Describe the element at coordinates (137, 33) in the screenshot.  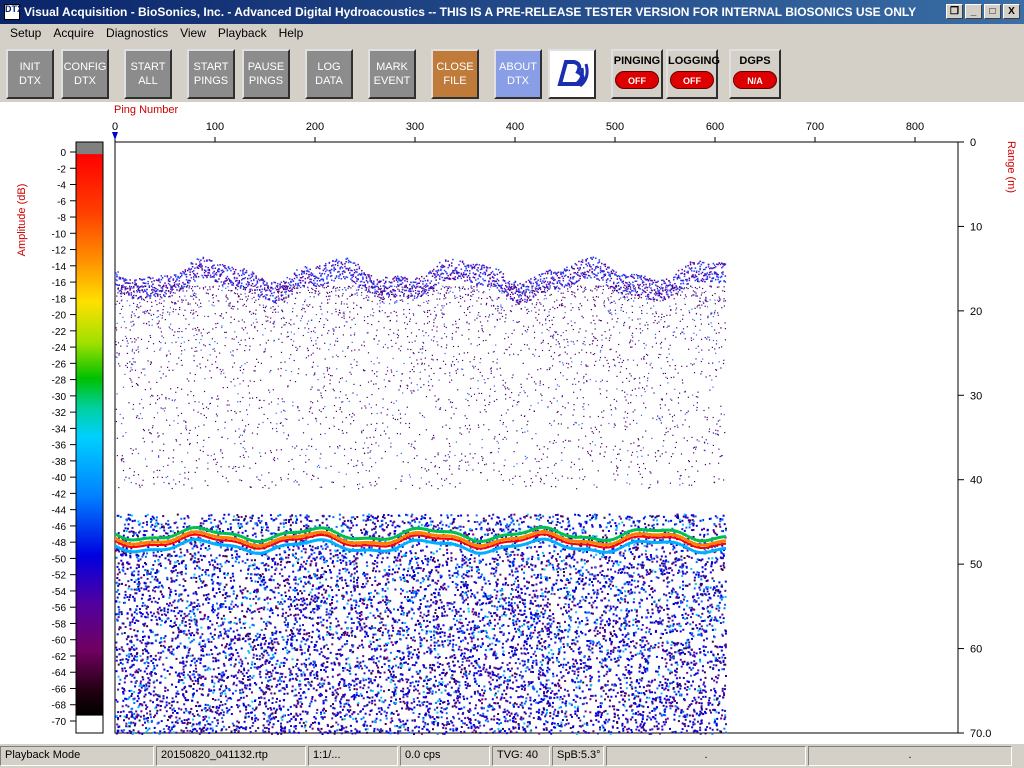
I see `menu-diagnostics: Diagnostics` at that location.